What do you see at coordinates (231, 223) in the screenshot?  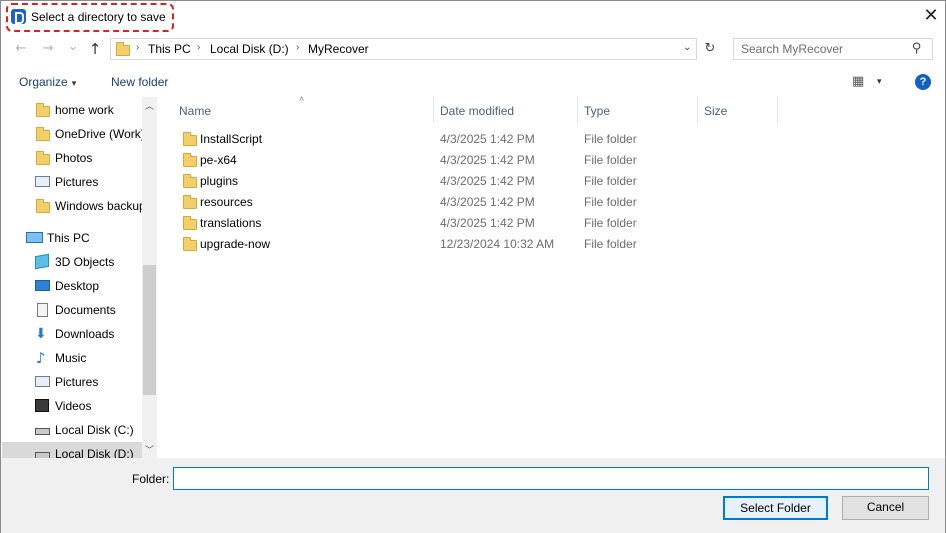 I see `file-name: translations` at bounding box center [231, 223].